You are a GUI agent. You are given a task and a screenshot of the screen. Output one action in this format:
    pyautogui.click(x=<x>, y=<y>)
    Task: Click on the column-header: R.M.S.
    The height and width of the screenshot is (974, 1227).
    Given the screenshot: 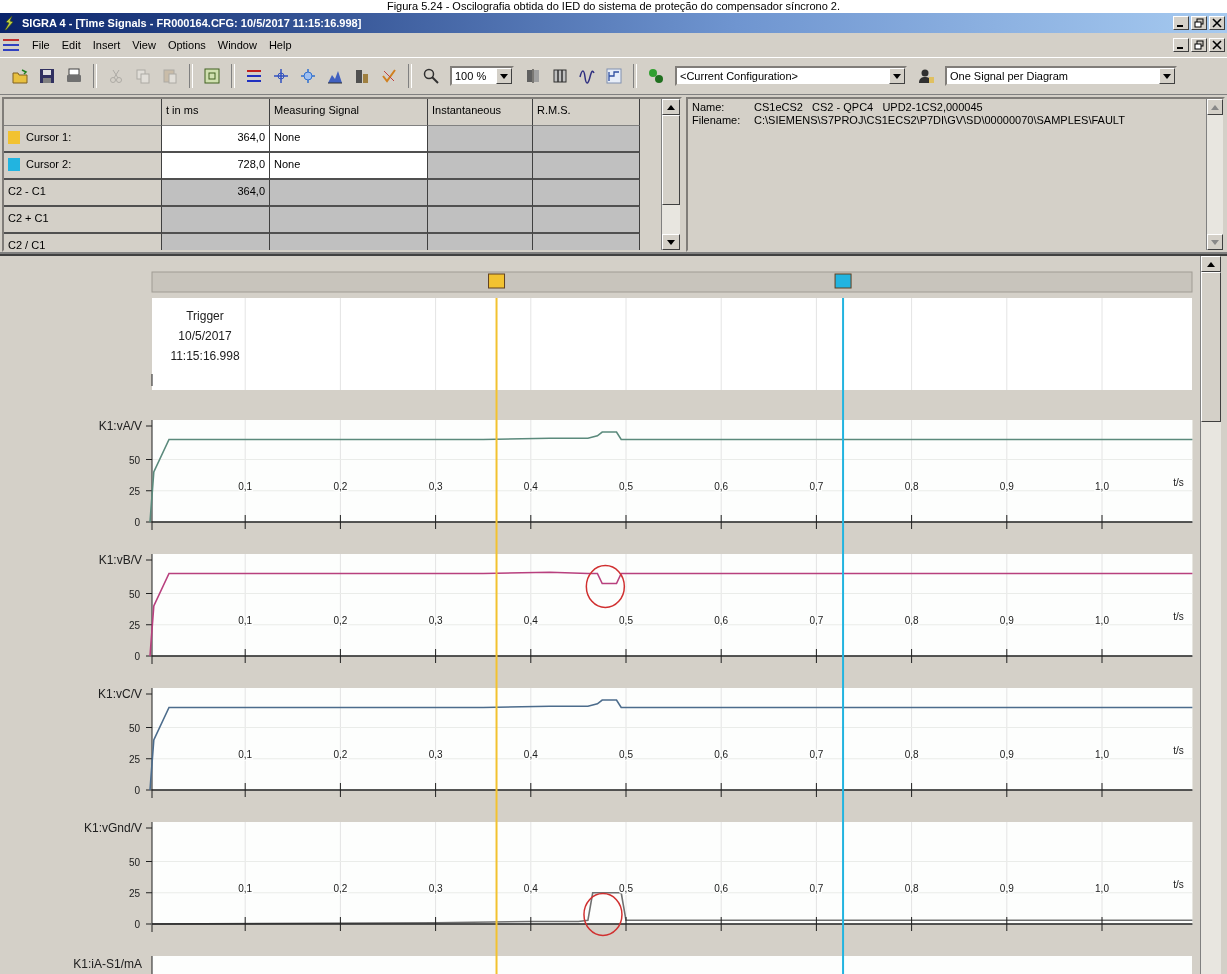 What is the action you would take?
    pyautogui.click(x=586, y=112)
    